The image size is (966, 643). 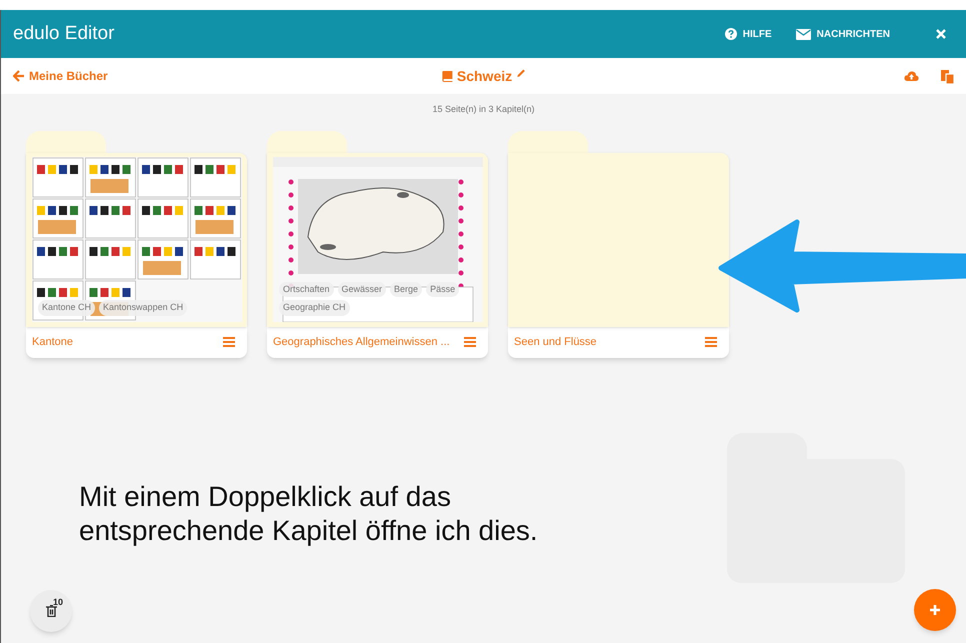 I want to click on paste-icon, so click(x=947, y=76).